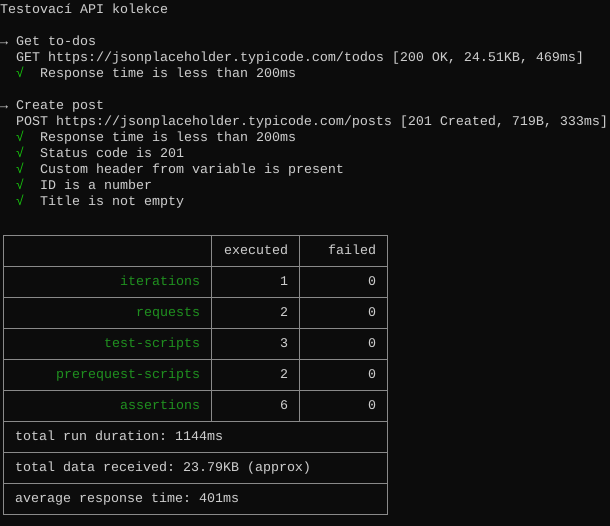  Describe the element at coordinates (256, 251) in the screenshot. I see `column-header: executed` at that location.